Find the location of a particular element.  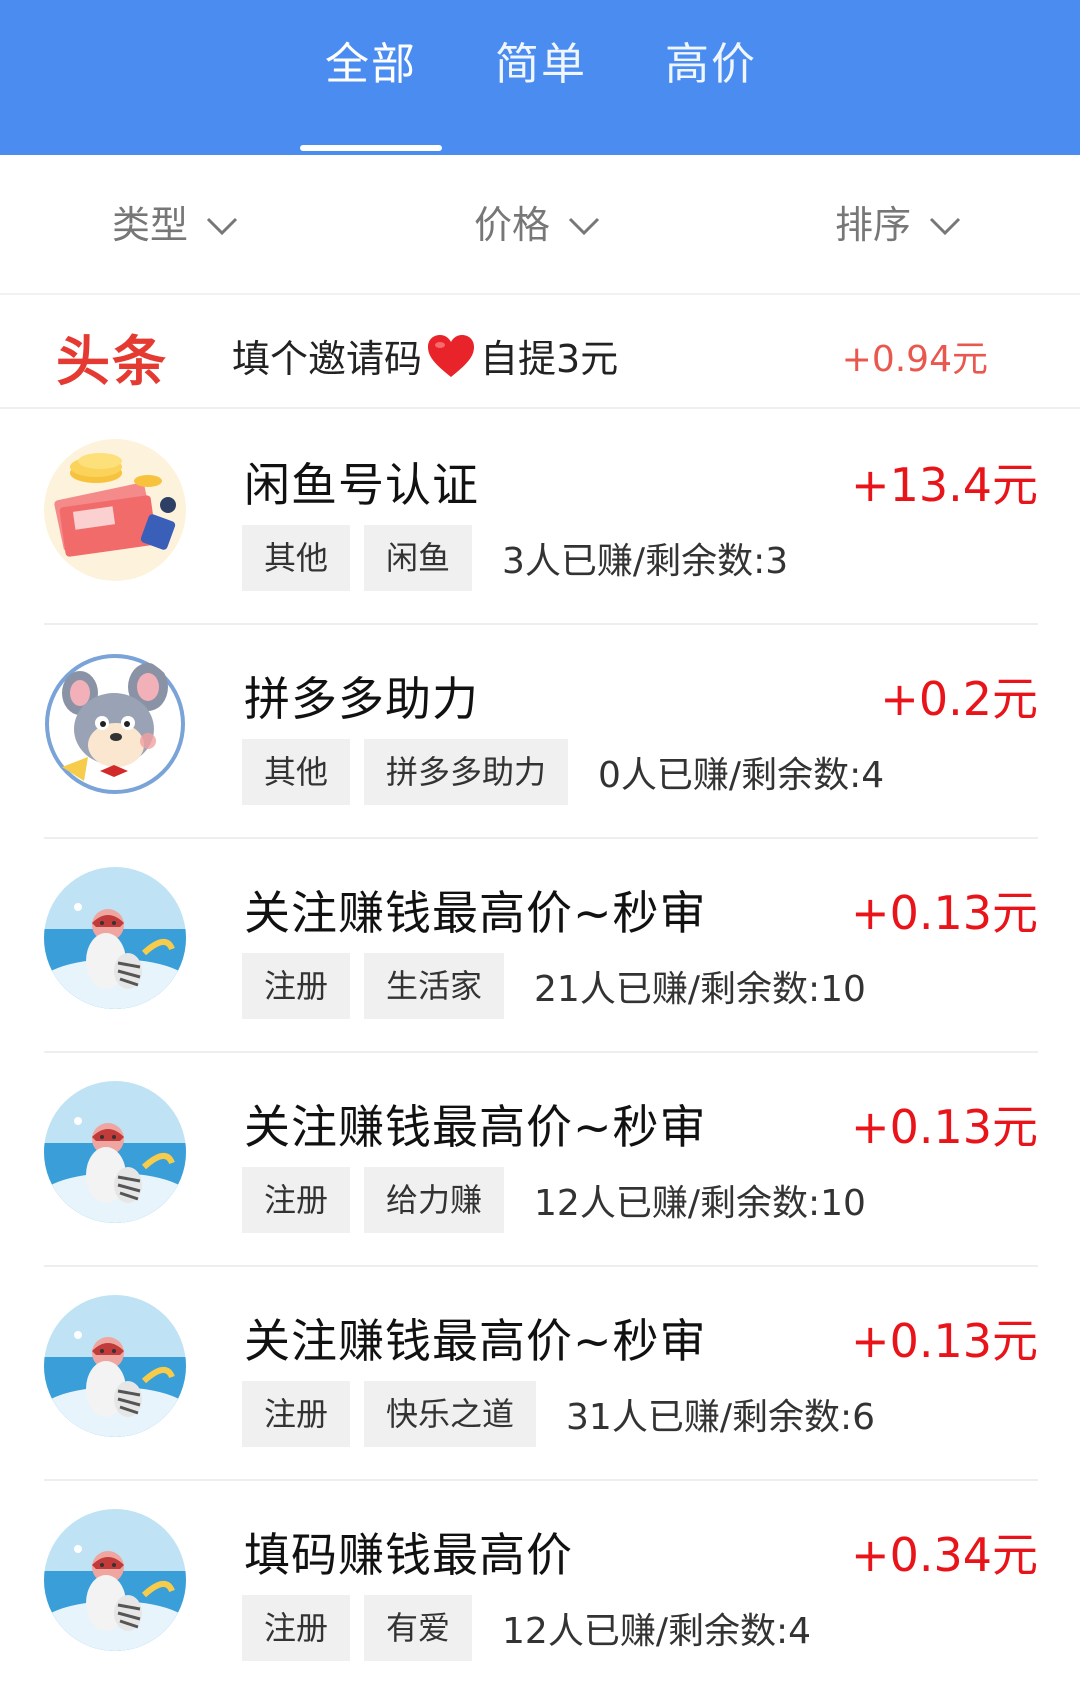

task-title: 填码赚钱最高价 is located at coordinates (408, 1555).